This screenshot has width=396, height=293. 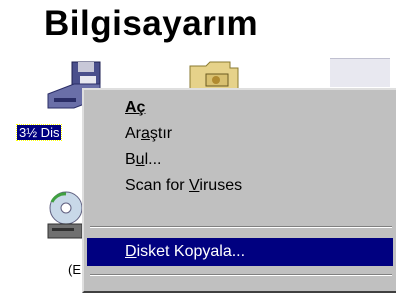 I want to click on menu-item-open: Aç, so click(x=240, y=108).